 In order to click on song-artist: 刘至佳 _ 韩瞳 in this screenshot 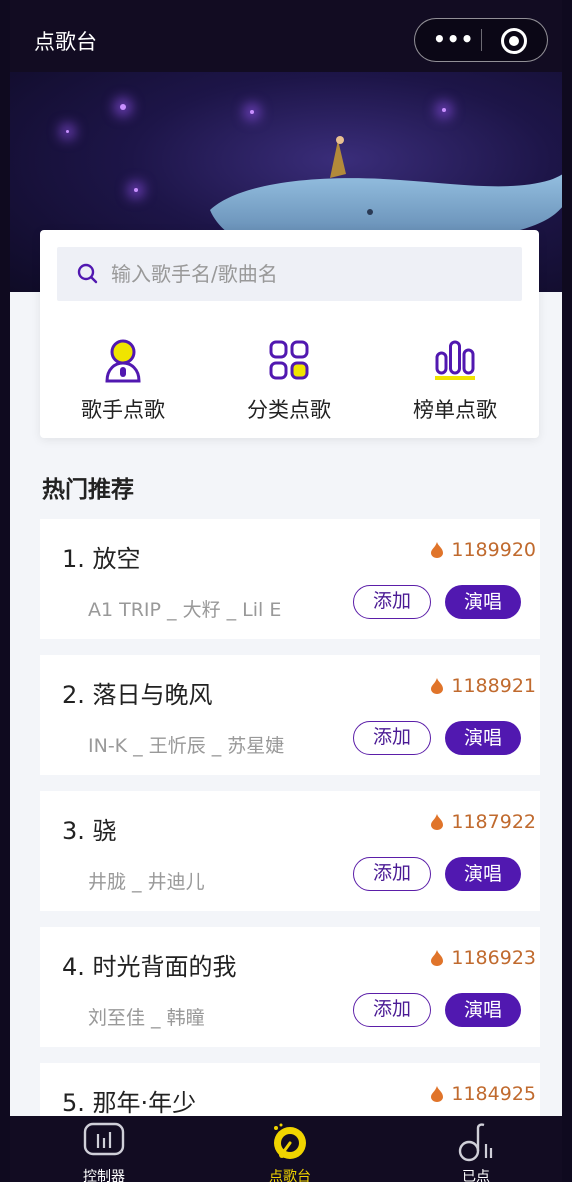, I will do `click(146, 1018)`.